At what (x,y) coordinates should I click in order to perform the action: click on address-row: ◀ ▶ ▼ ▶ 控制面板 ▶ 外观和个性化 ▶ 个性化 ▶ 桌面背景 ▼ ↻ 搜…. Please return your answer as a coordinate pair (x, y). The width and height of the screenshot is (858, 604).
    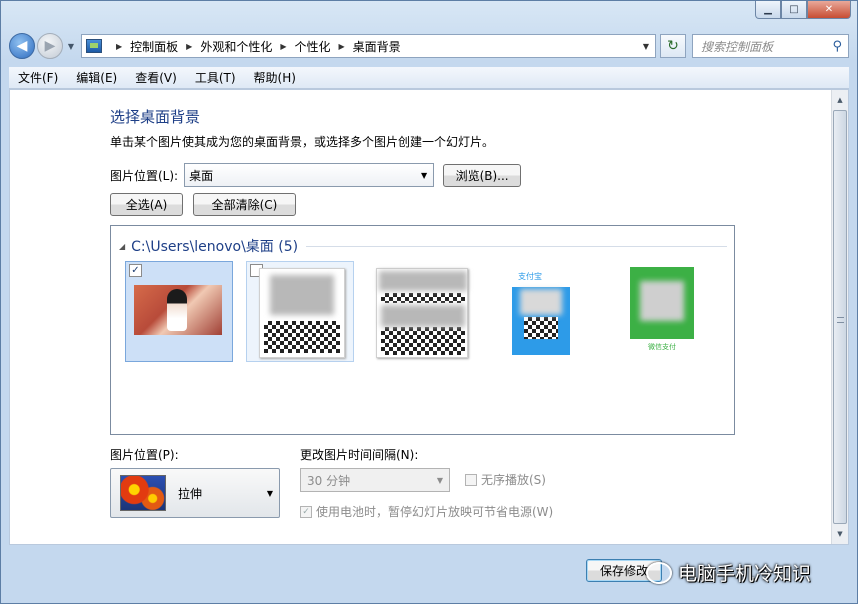
    Looking at the image, I should click on (429, 46).